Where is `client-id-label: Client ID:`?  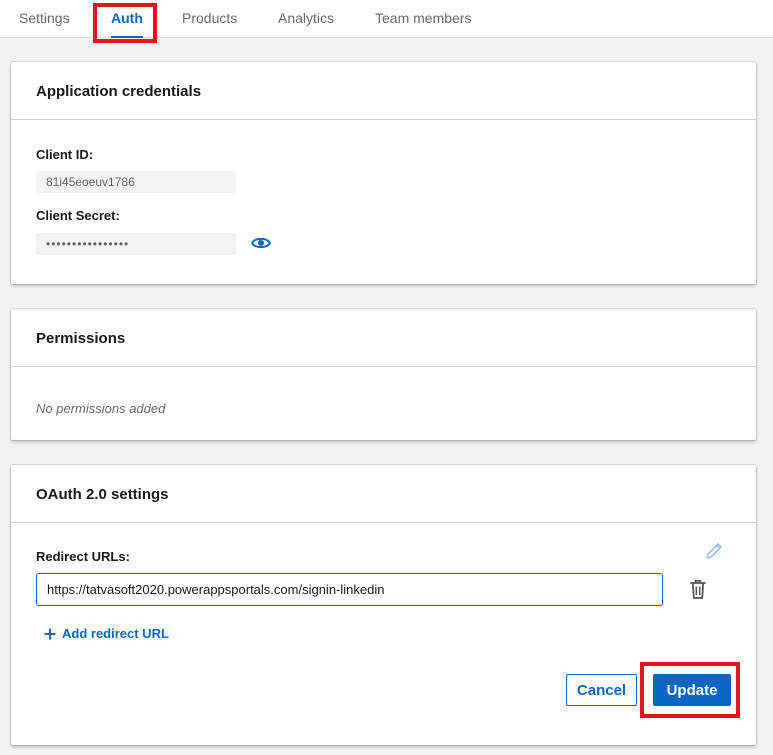 client-id-label: Client ID: is located at coordinates (65, 154).